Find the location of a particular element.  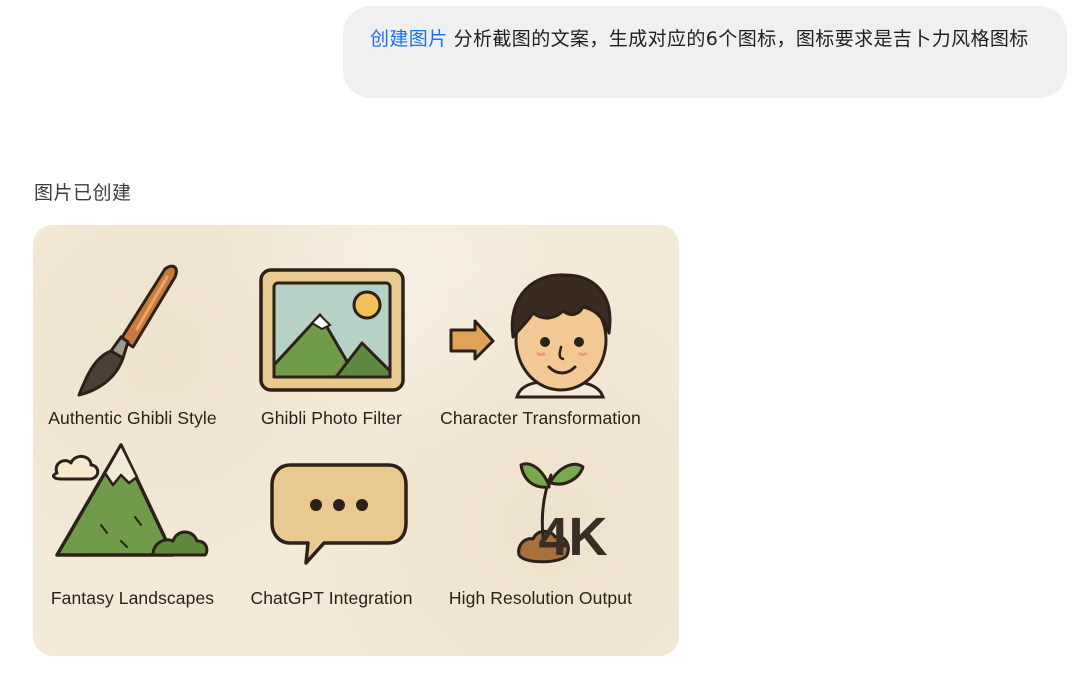

icon-tile-chatgpt: ChatGPT Integration is located at coordinates (331, 512).